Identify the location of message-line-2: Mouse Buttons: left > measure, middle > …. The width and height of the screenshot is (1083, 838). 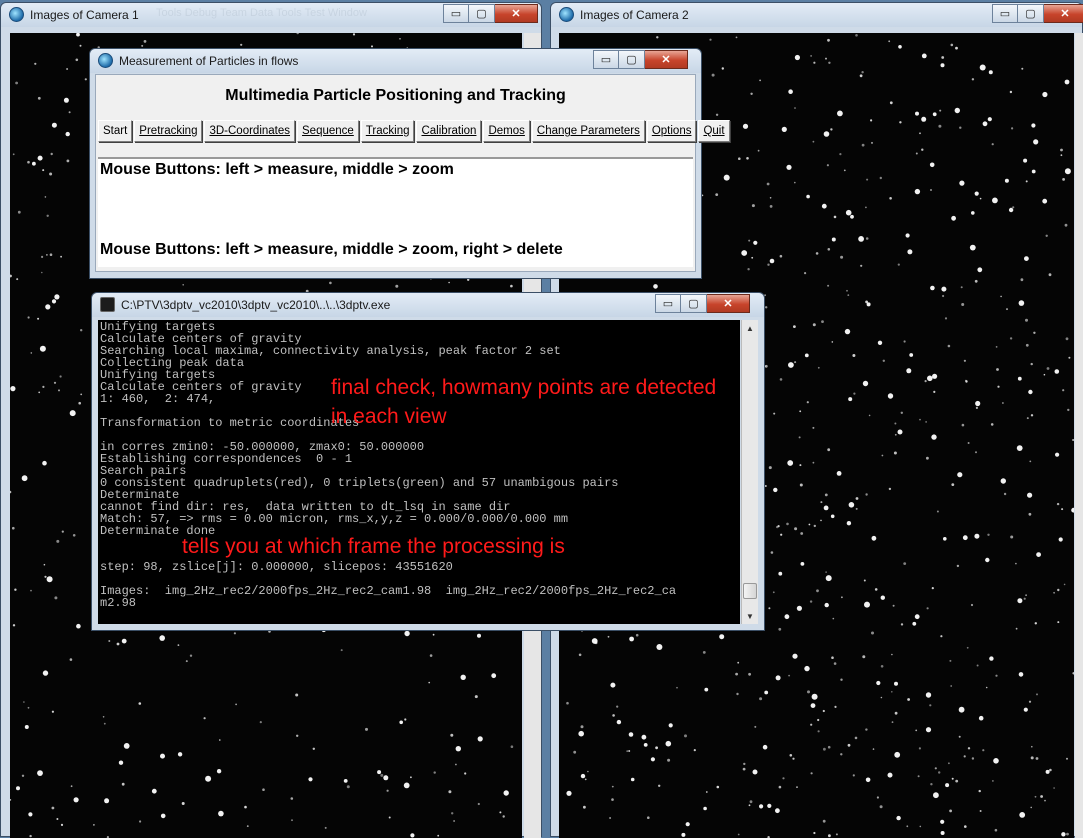
(331, 249).